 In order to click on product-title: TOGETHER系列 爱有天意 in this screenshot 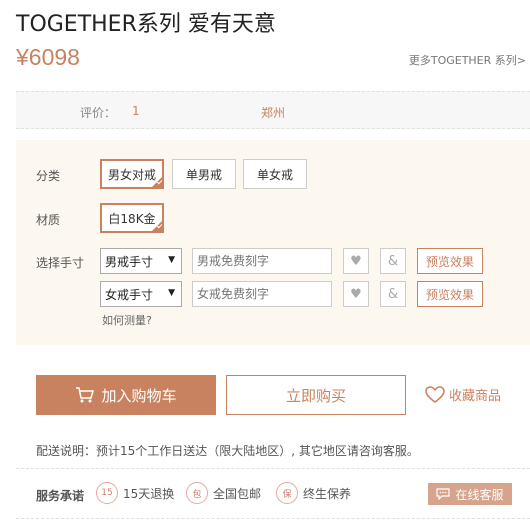, I will do `click(146, 24)`.